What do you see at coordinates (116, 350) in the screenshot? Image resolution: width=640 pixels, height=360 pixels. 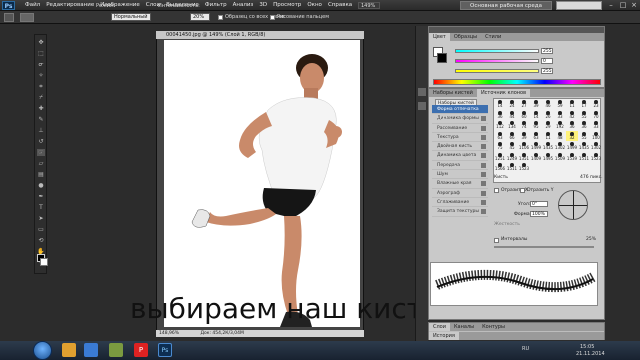 I see `tanks-taskbar-icon` at bounding box center [116, 350].